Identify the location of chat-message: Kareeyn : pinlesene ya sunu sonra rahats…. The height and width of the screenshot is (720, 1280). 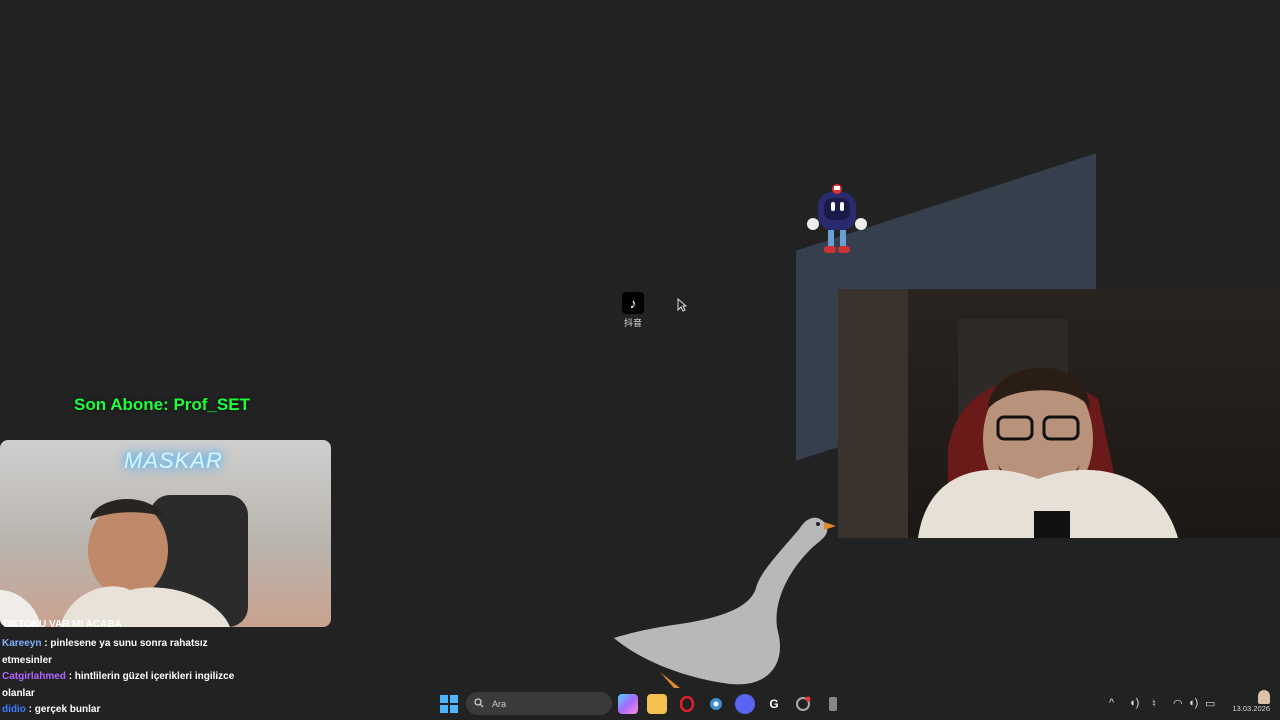
(122, 652).